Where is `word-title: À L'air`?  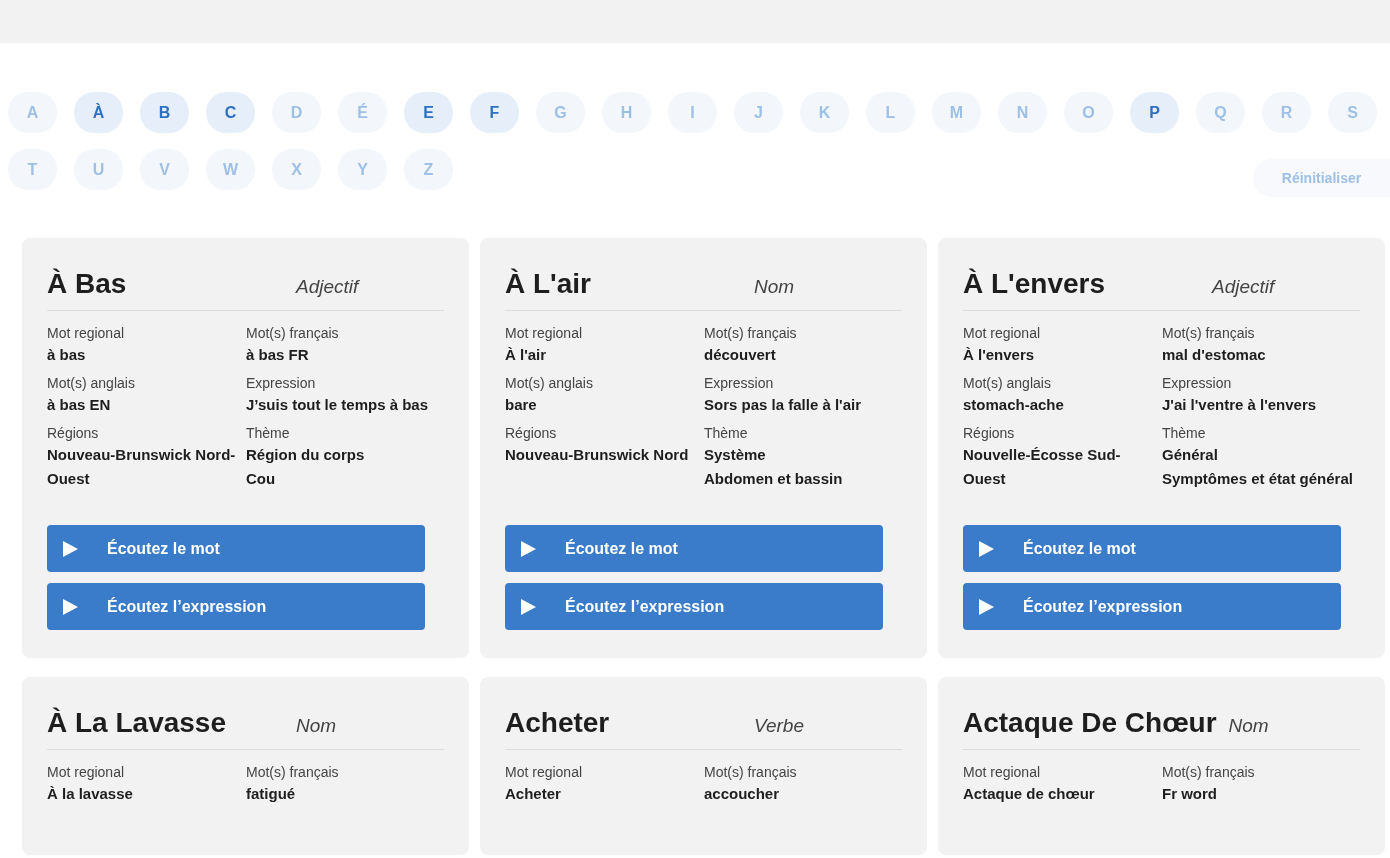
word-title: À L'air is located at coordinates (548, 284).